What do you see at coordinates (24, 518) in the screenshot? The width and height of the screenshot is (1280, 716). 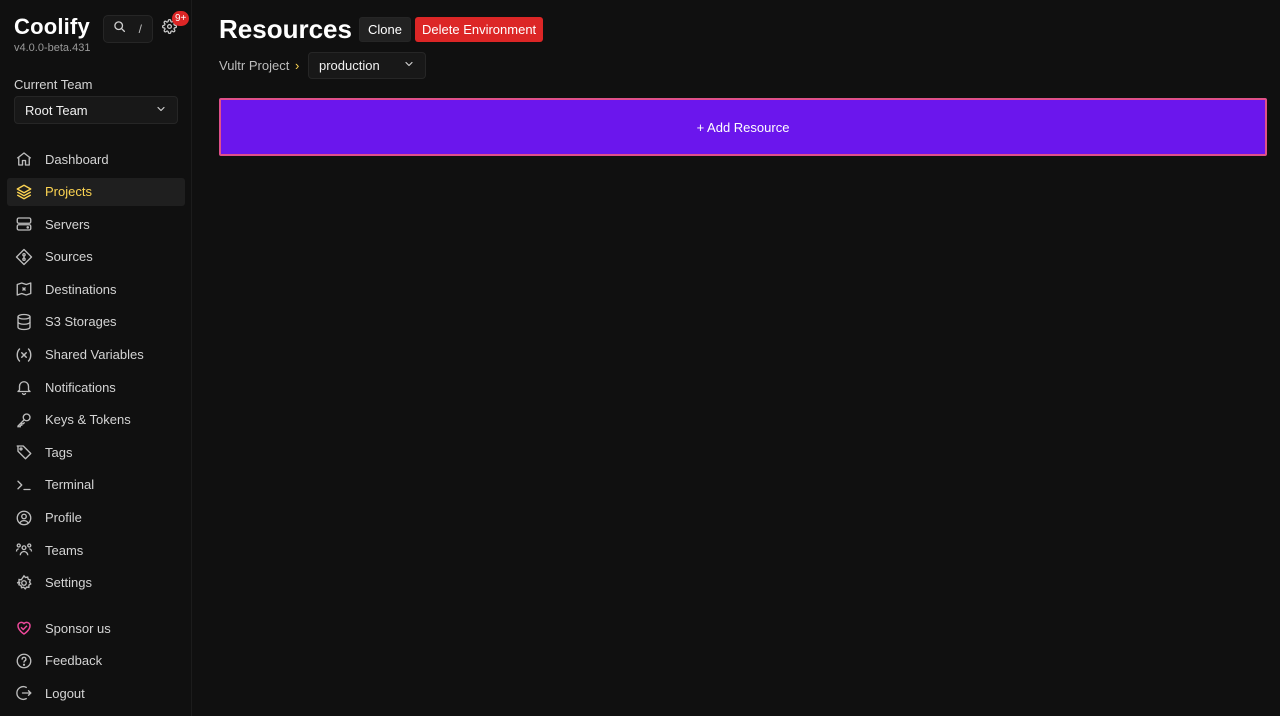 I see `user-circle-icon` at bounding box center [24, 518].